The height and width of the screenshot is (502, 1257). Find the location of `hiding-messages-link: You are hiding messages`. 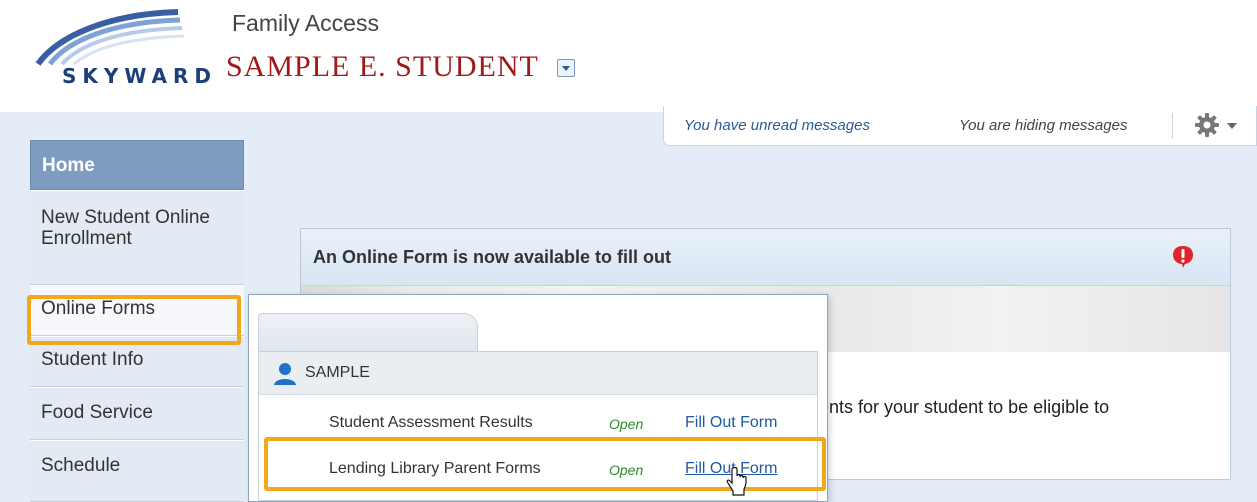

hiding-messages-link: You are hiding messages is located at coordinates (1043, 125).